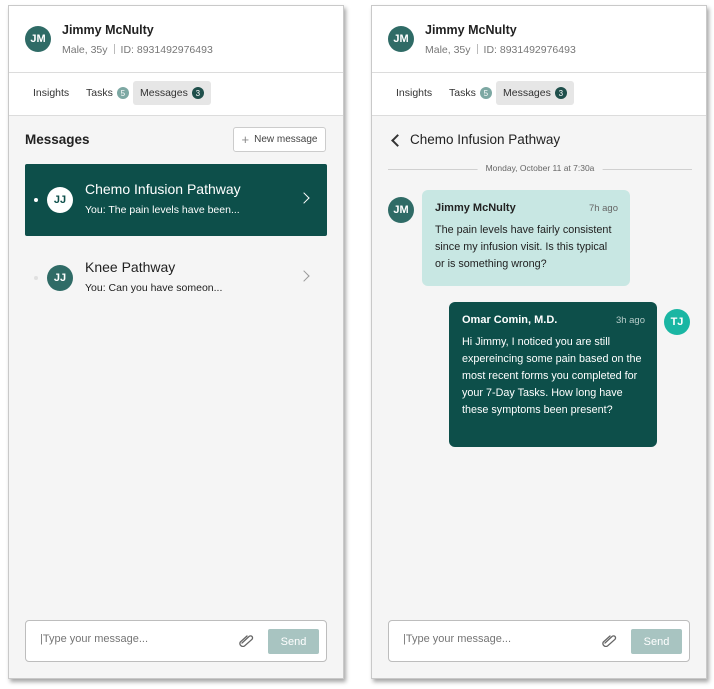  I want to click on date-label: Monday, October 11 at 7:30a, so click(540, 168).